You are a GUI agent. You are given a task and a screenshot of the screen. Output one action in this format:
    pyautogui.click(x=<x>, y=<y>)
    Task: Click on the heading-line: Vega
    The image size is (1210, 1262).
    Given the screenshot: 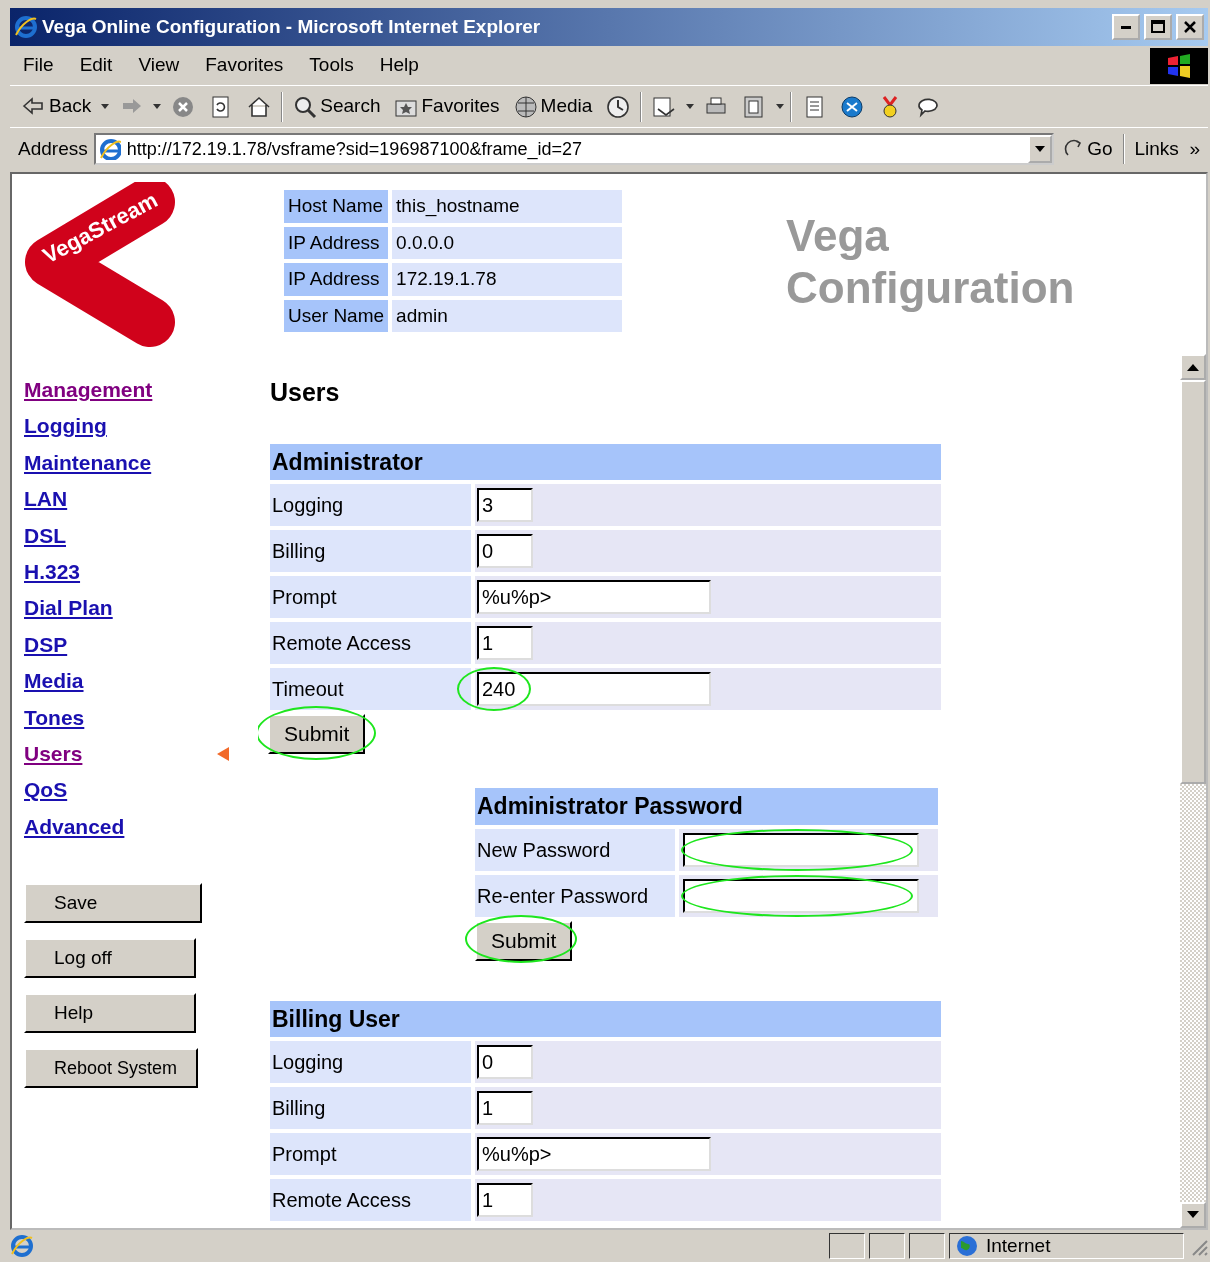 What is the action you would take?
    pyautogui.click(x=838, y=236)
    